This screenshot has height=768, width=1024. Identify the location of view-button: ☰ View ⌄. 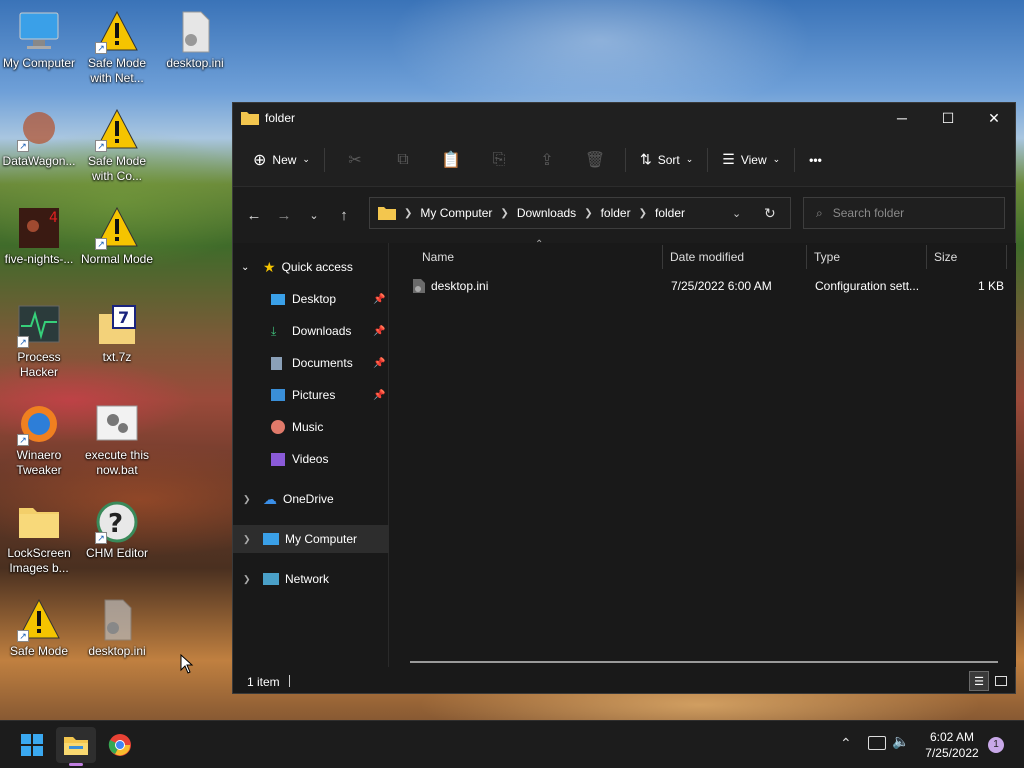
(751, 160).